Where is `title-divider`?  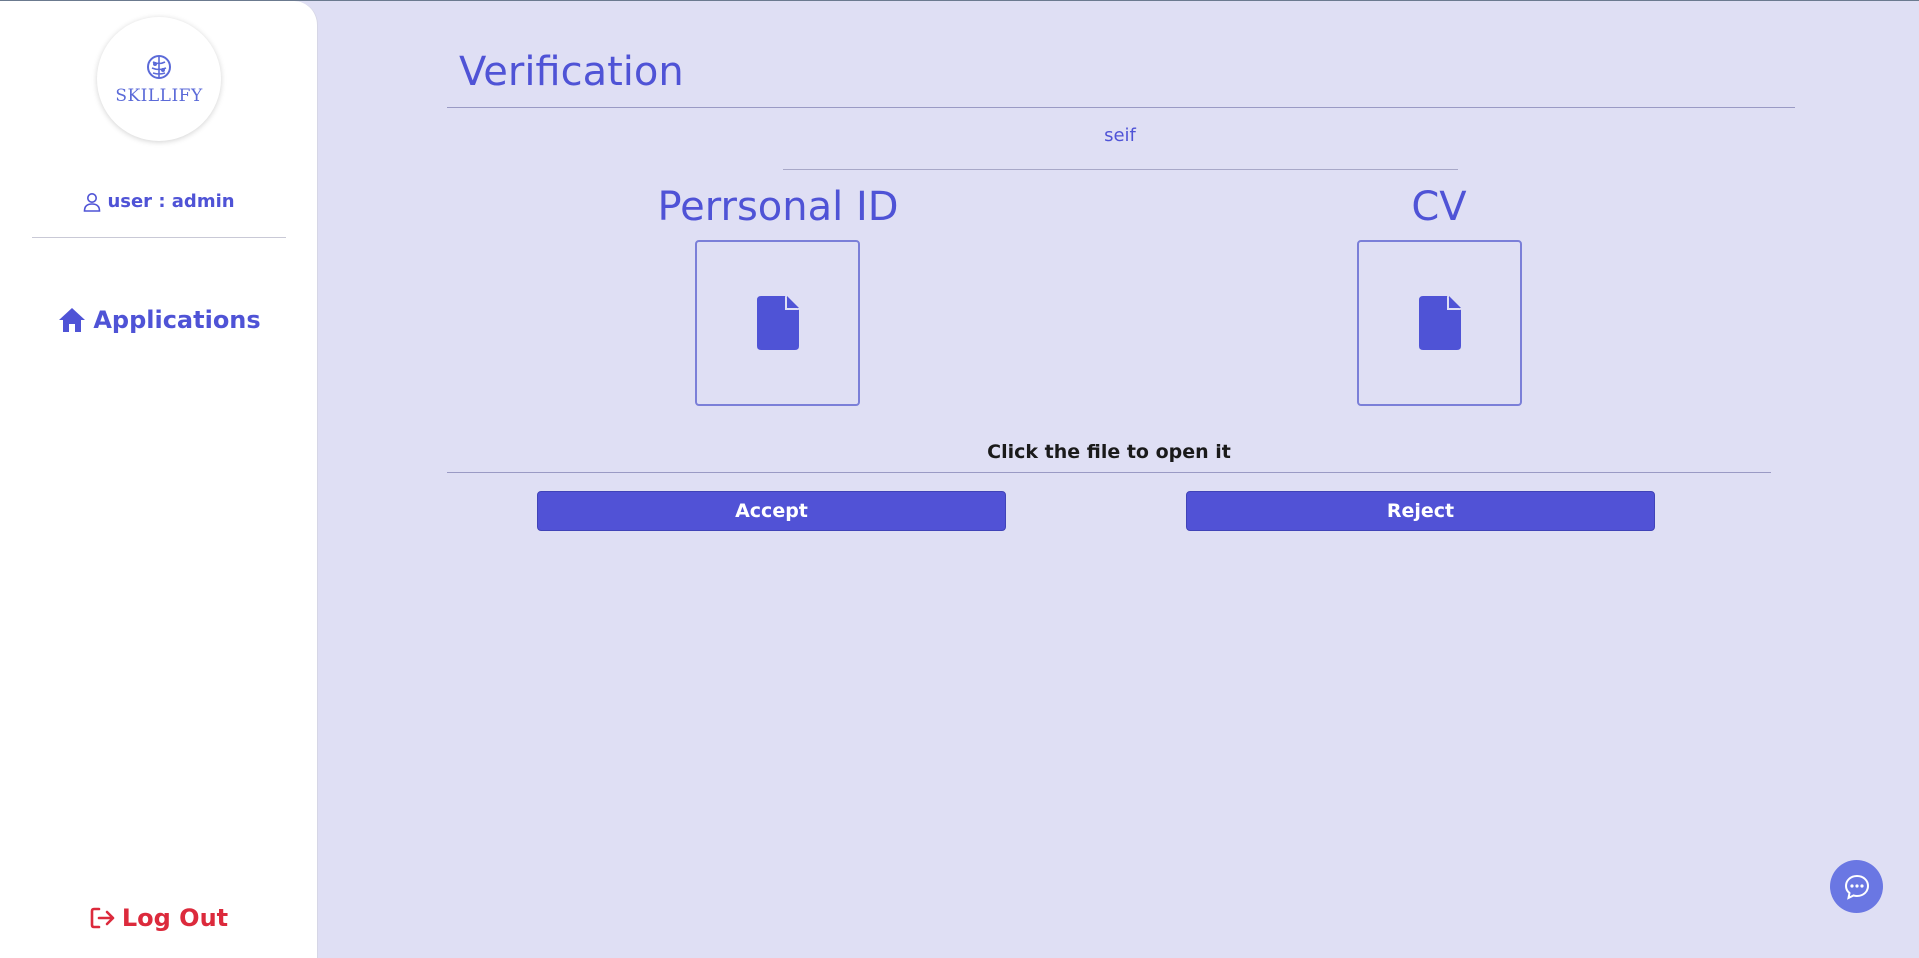
title-divider is located at coordinates (1121, 107).